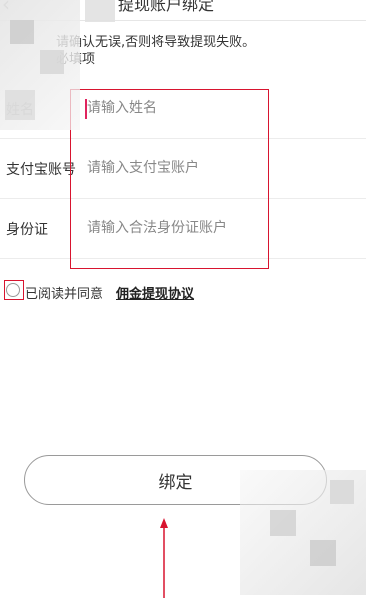  I want to click on notice-line-2: 必填项, so click(201, 59).